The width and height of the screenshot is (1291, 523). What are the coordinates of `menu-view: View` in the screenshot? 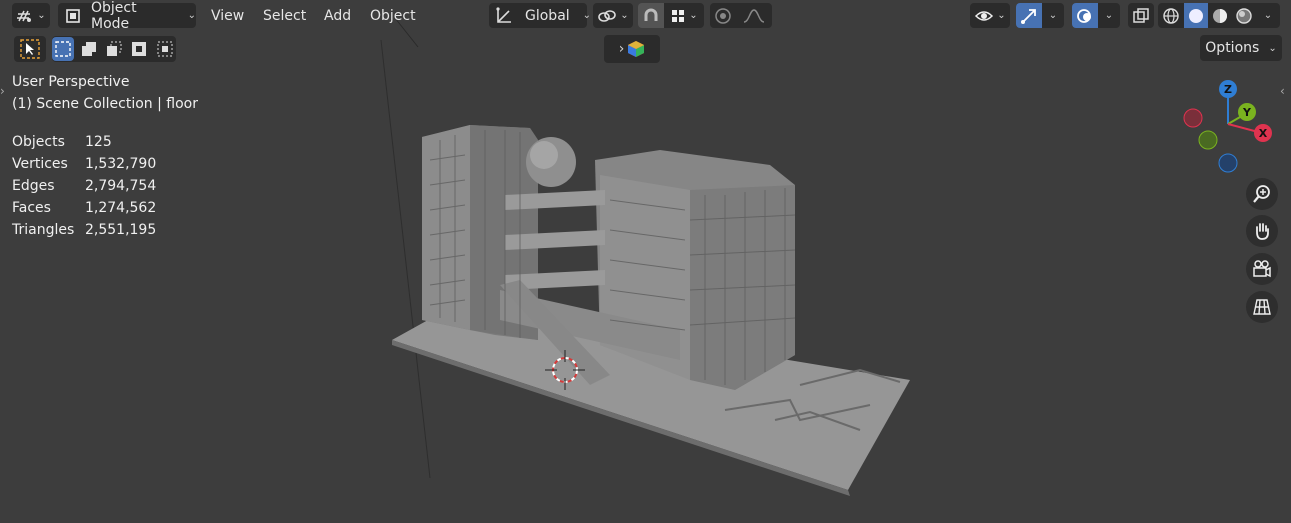 It's located at (227, 15).